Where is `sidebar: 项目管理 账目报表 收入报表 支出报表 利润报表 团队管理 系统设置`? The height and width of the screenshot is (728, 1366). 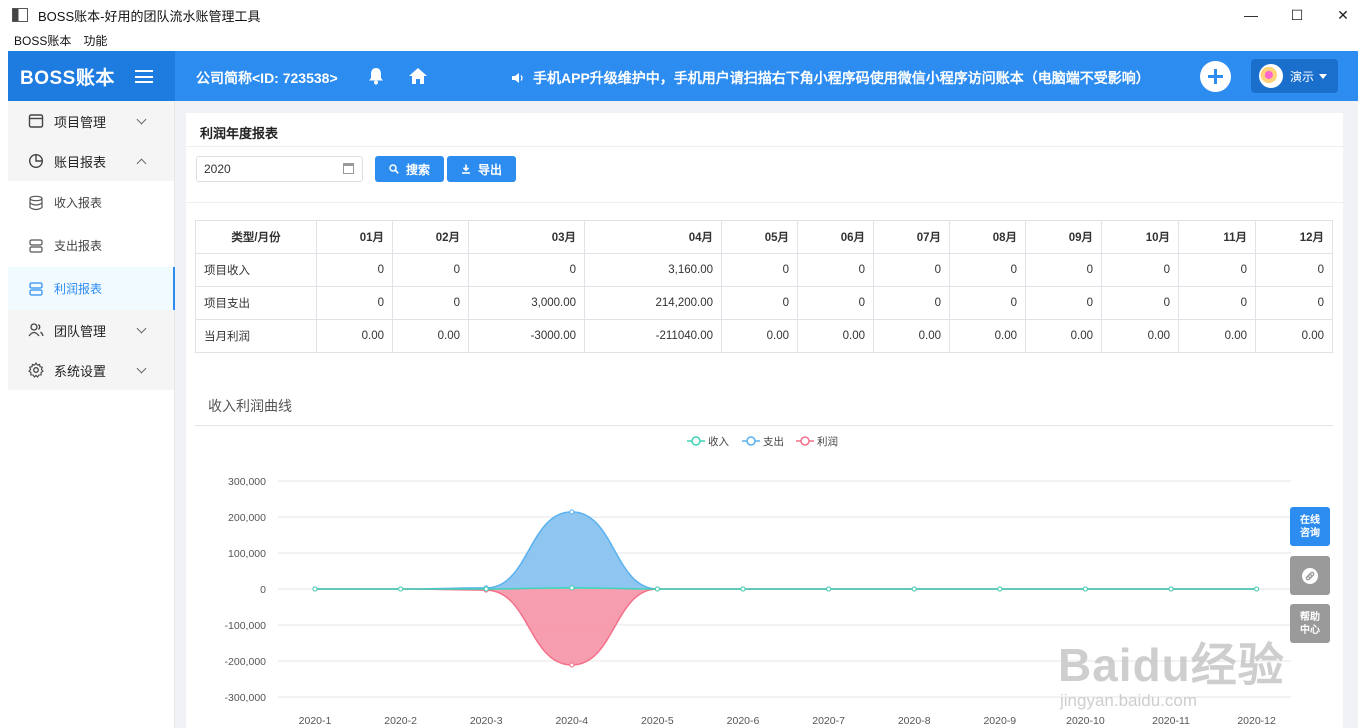
sidebar: 项目管理 账目报表 收入报表 支出报表 利润报表 团队管理 系统设置 is located at coordinates (91, 414).